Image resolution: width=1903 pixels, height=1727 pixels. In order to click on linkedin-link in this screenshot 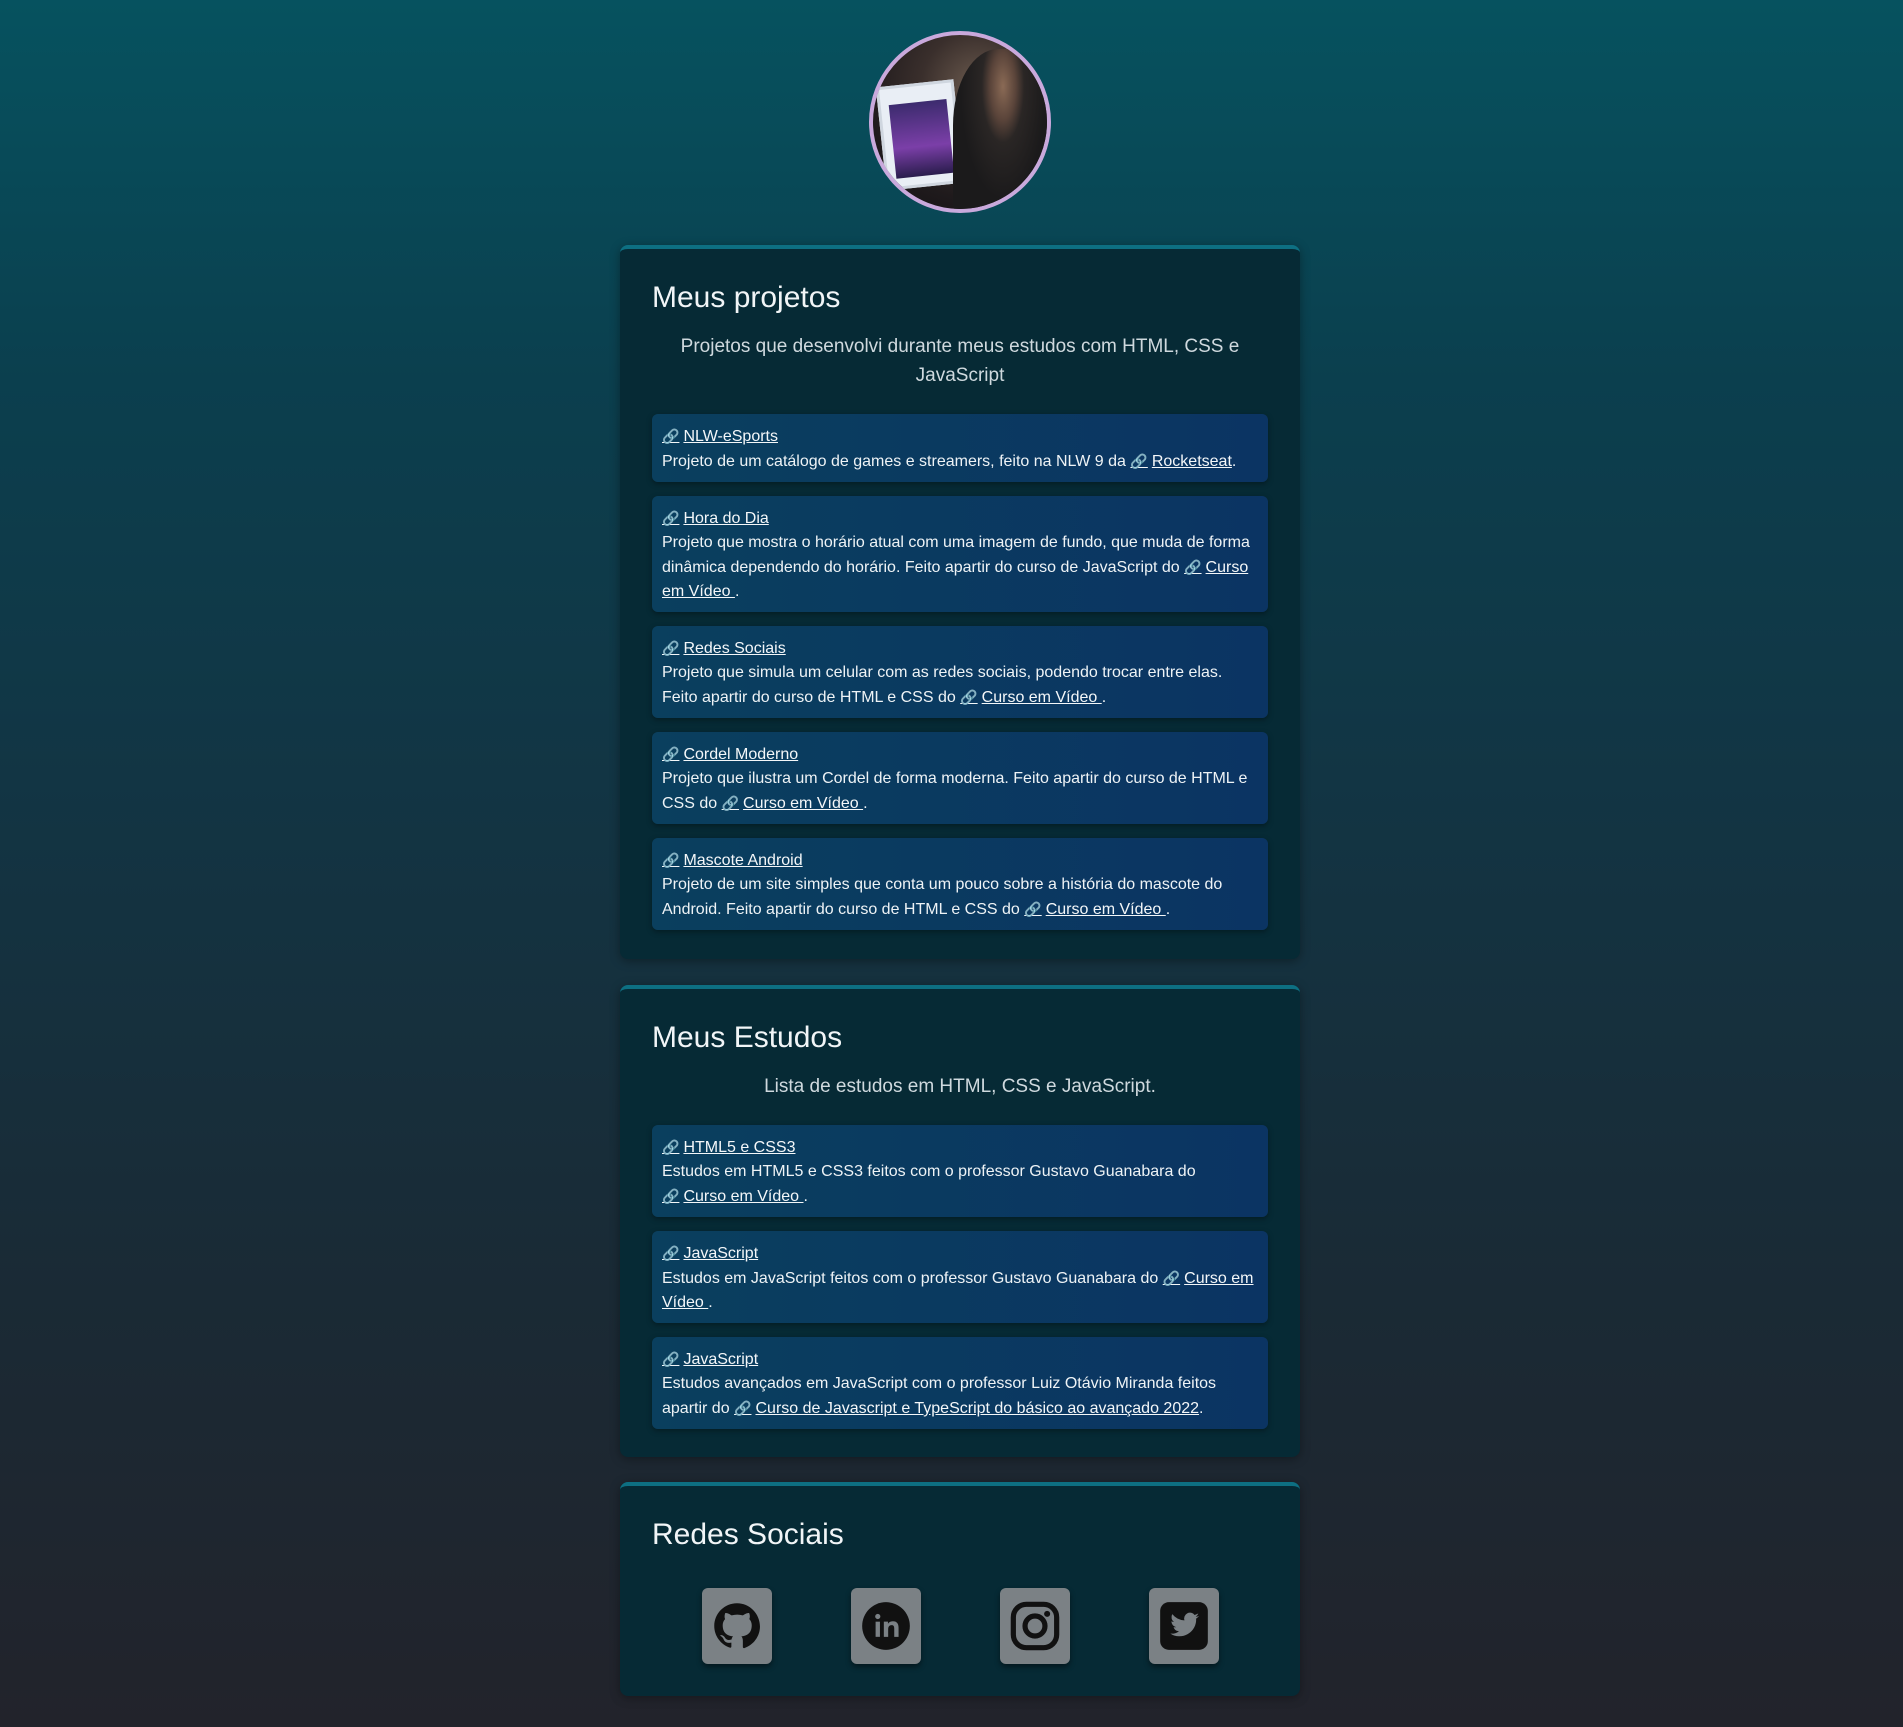, I will do `click(885, 1626)`.